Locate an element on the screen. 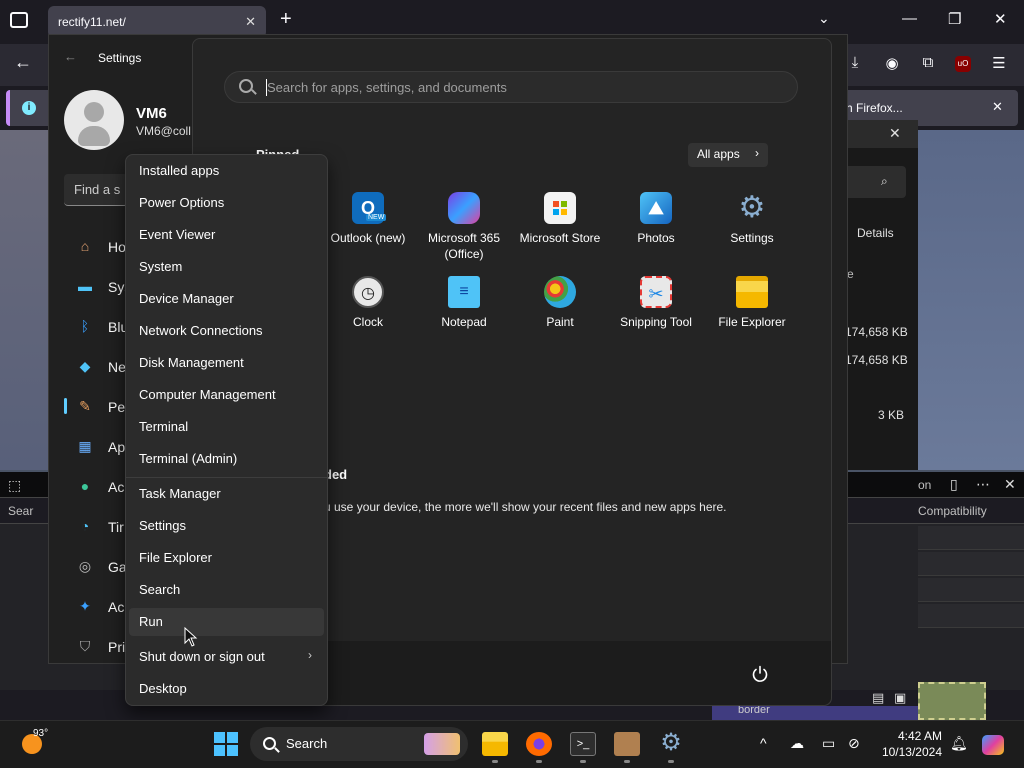 This screenshot has width=1024, height=768. app-label: Notepad is located at coordinates (464, 322).